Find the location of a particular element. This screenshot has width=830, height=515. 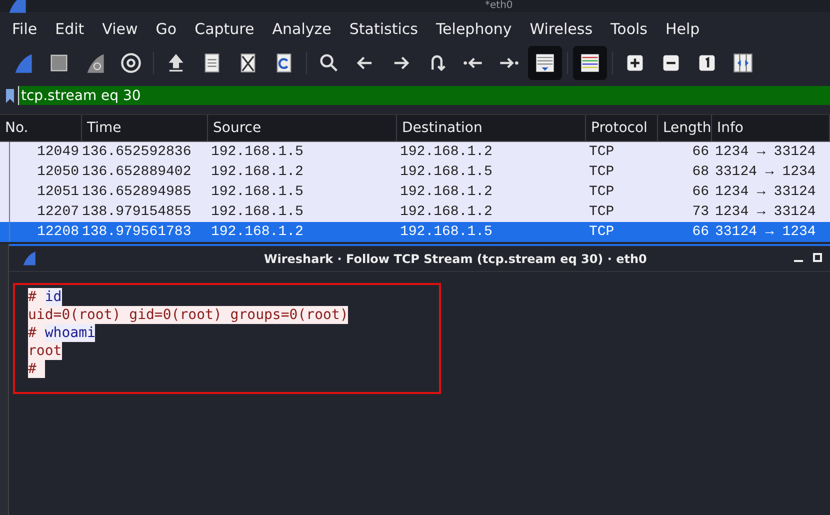

menu-item: File is located at coordinates (25, 29).